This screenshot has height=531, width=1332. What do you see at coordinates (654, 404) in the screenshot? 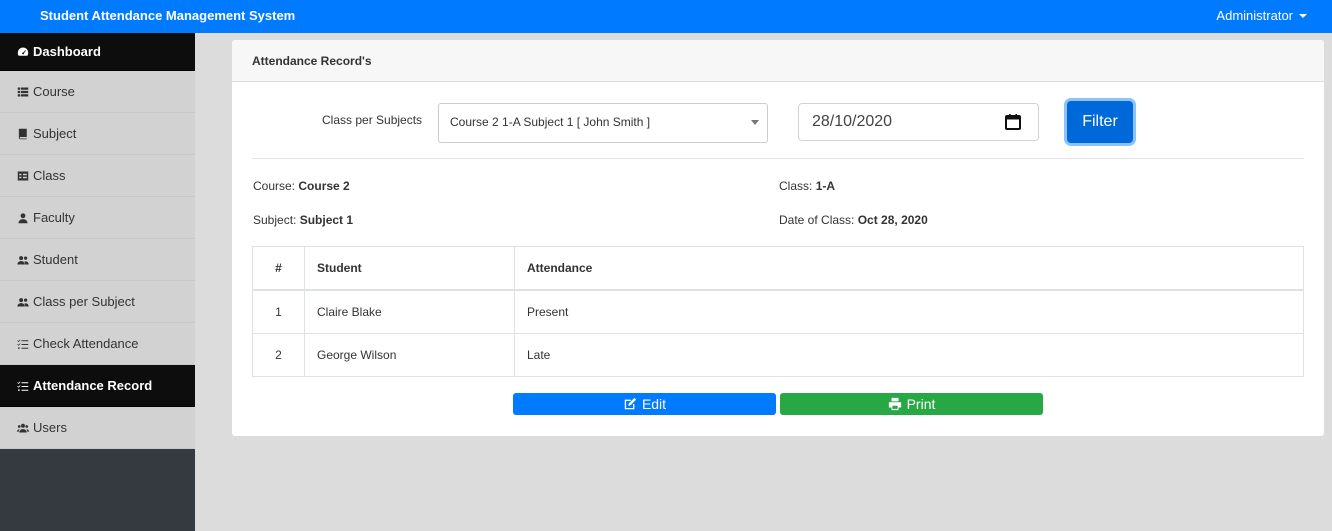
I see `edit-label: Edit` at bounding box center [654, 404].